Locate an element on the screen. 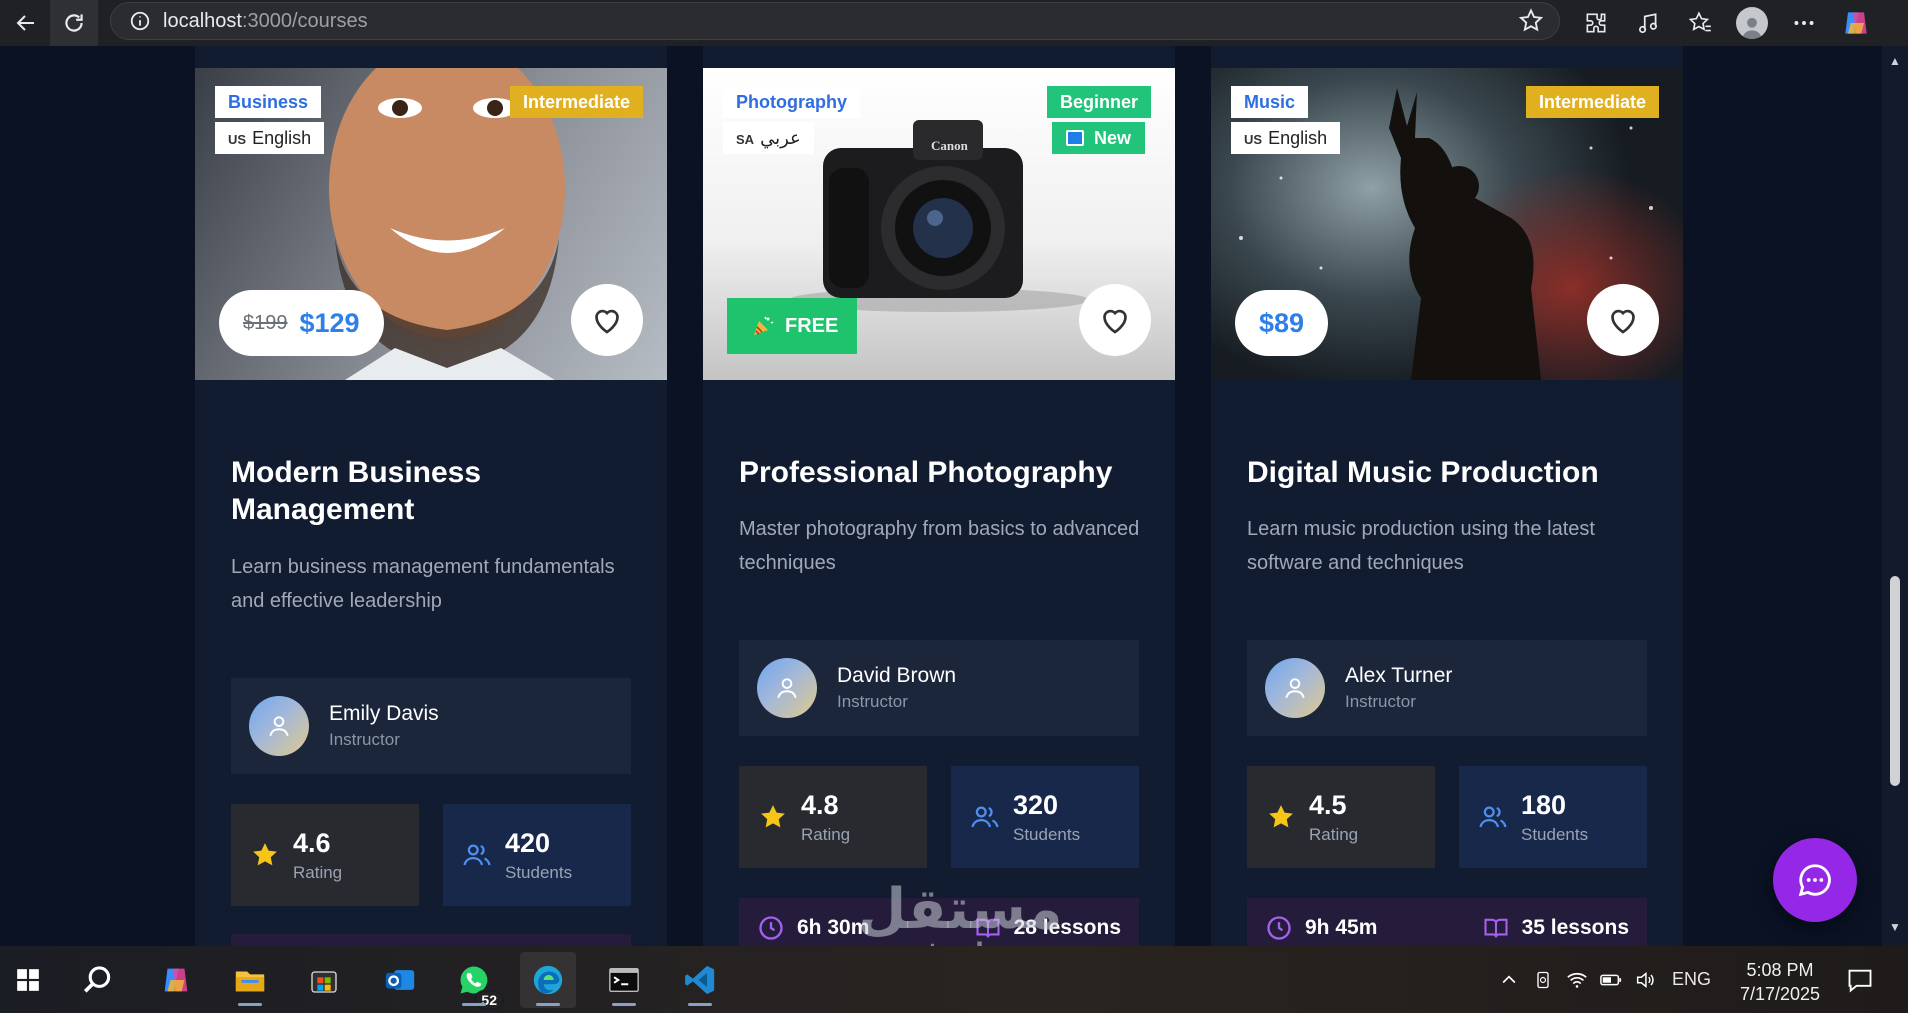 The height and width of the screenshot is (1013, 1908). lessons-item: 28 lessons is located at coordinates (1047, 928).